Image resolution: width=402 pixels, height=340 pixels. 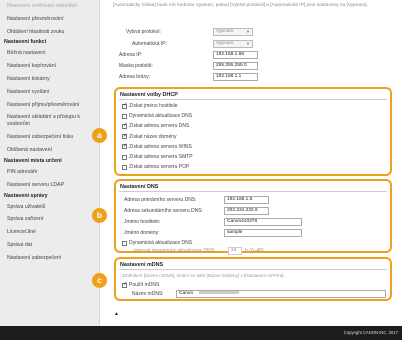 What do you see at coordinates (49, 137) in the screenshot?
I see `sidebar-item: Nastavení zabezpečení tisku` at bounding box center [49, 137].